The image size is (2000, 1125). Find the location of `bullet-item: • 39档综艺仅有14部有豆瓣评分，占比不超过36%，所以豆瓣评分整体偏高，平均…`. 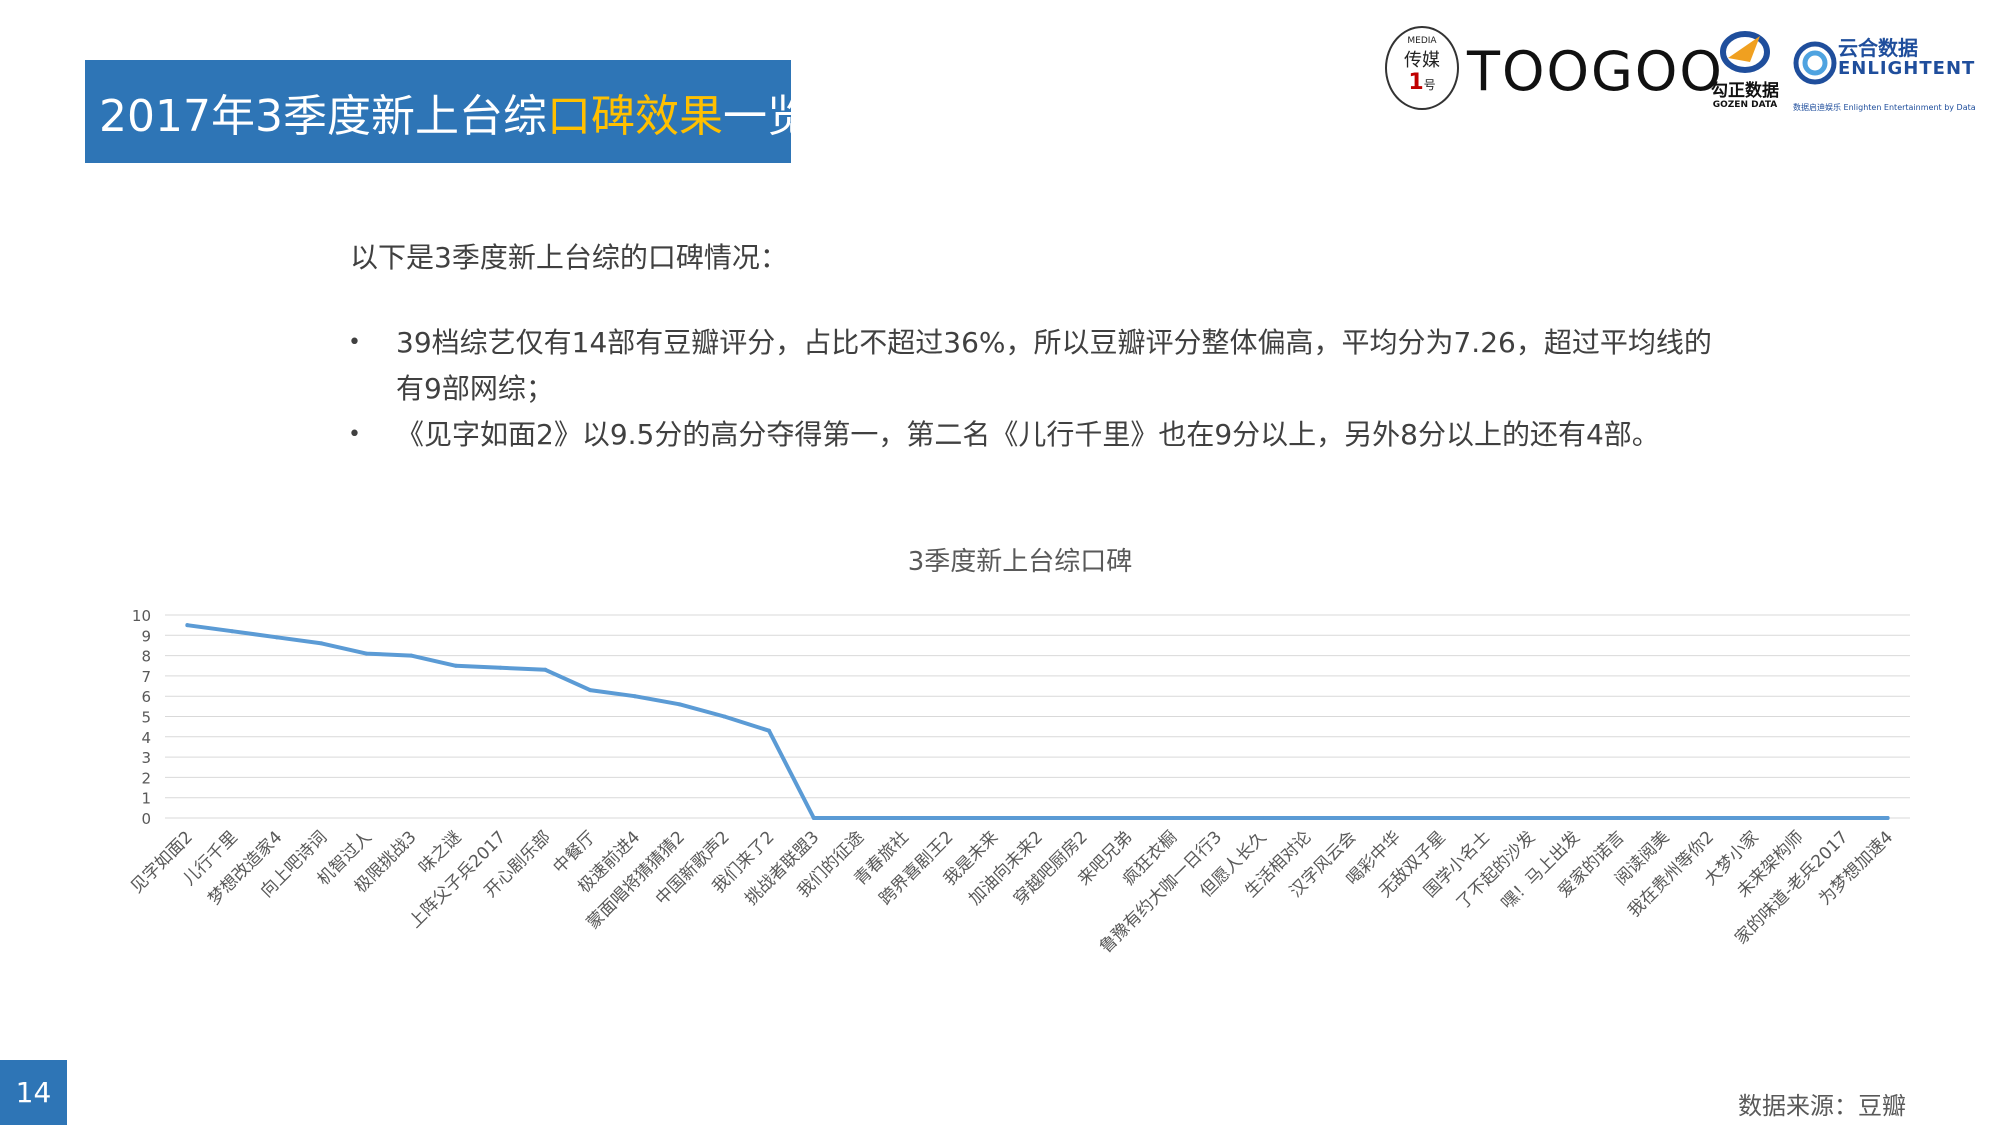

bullet-item: • 39档综艺仅有14部有豆瓣评分，占比不超过36%，所以豆瓣评分整体偏高，平均… is located at coordinates (1038, 366).